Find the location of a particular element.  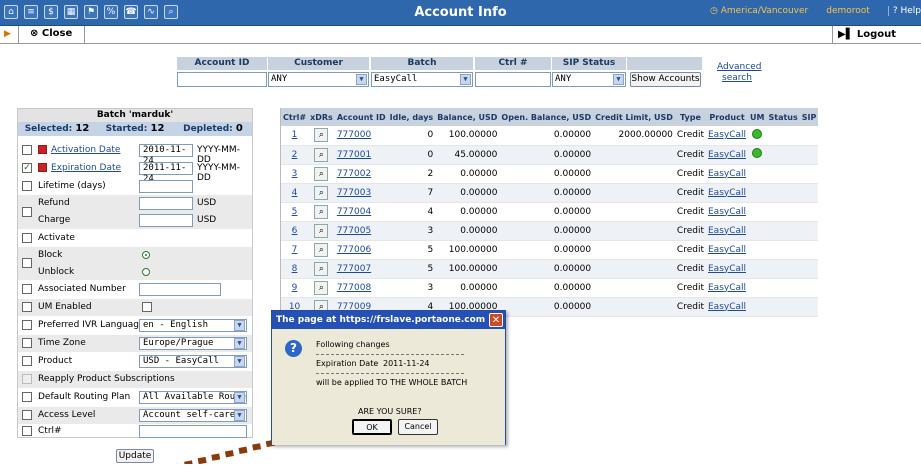

ctrl-link: 6 is located at coordinates (295, 231).